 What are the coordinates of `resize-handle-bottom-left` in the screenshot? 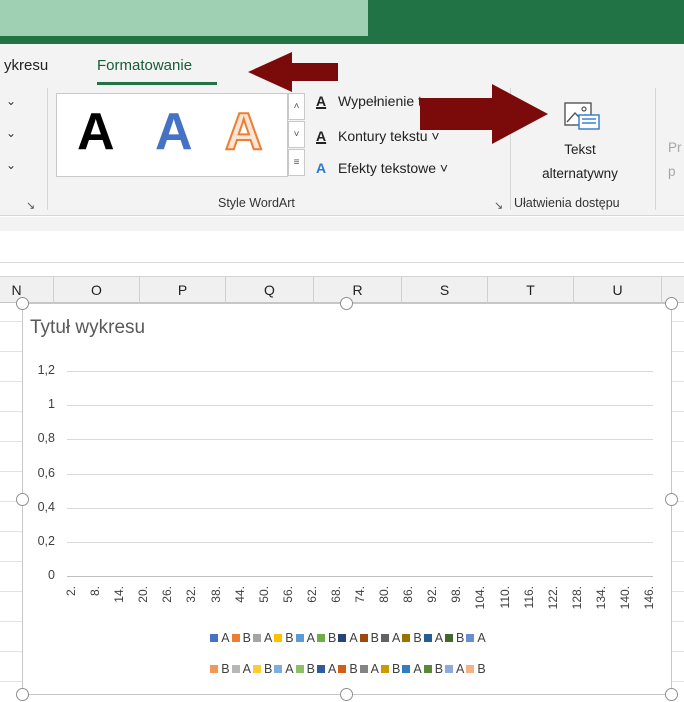 It's located at (22, 694).